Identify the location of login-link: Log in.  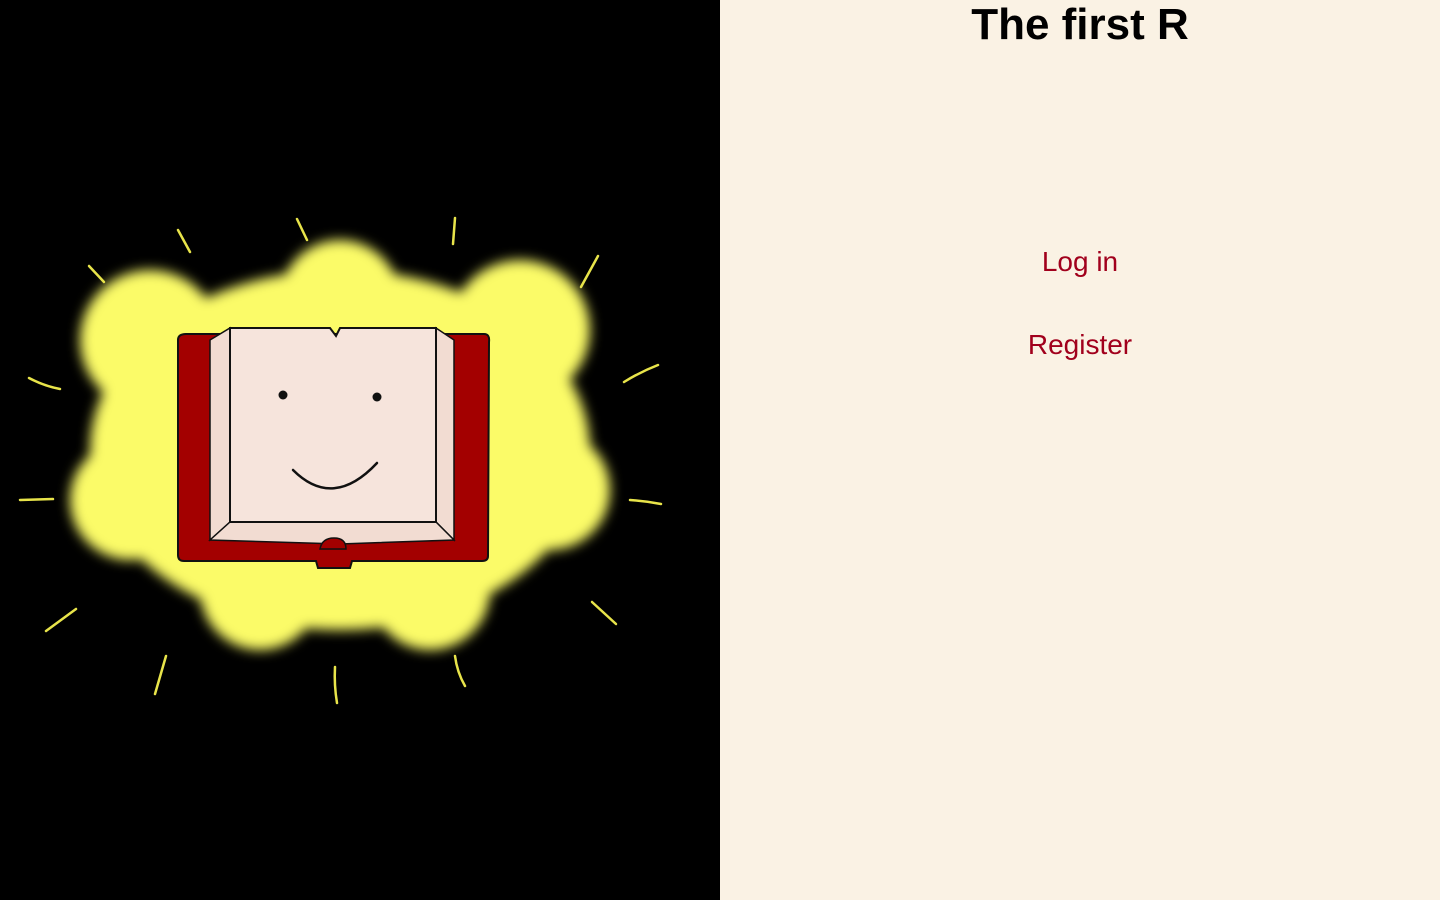
(1080, 262).